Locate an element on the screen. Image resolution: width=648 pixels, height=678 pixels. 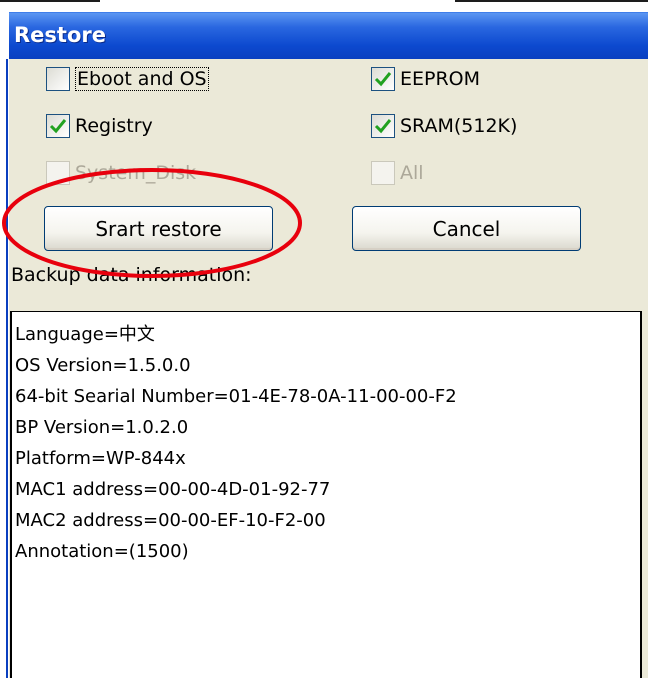
checkbox-all: All is located at coordinates (397, 173).